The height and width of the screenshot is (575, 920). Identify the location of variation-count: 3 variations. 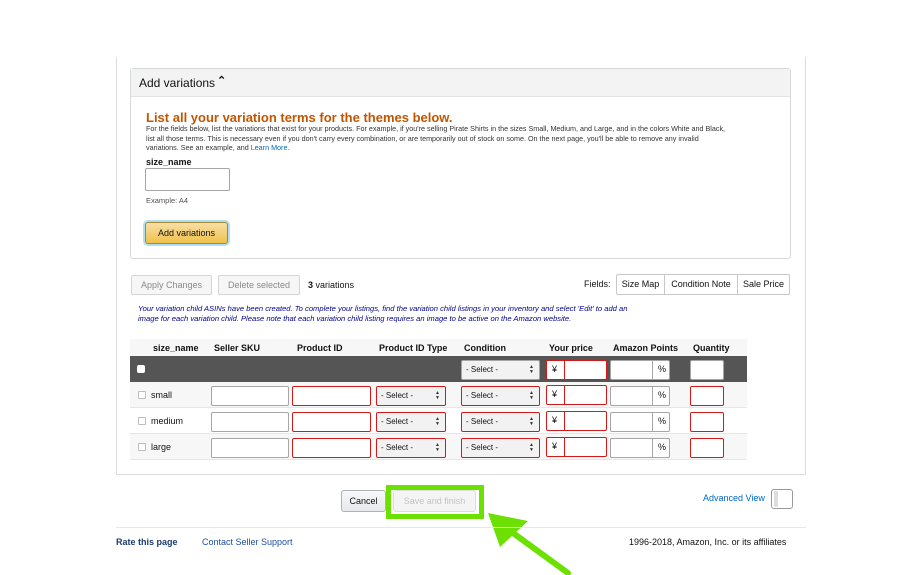
(331, 285).